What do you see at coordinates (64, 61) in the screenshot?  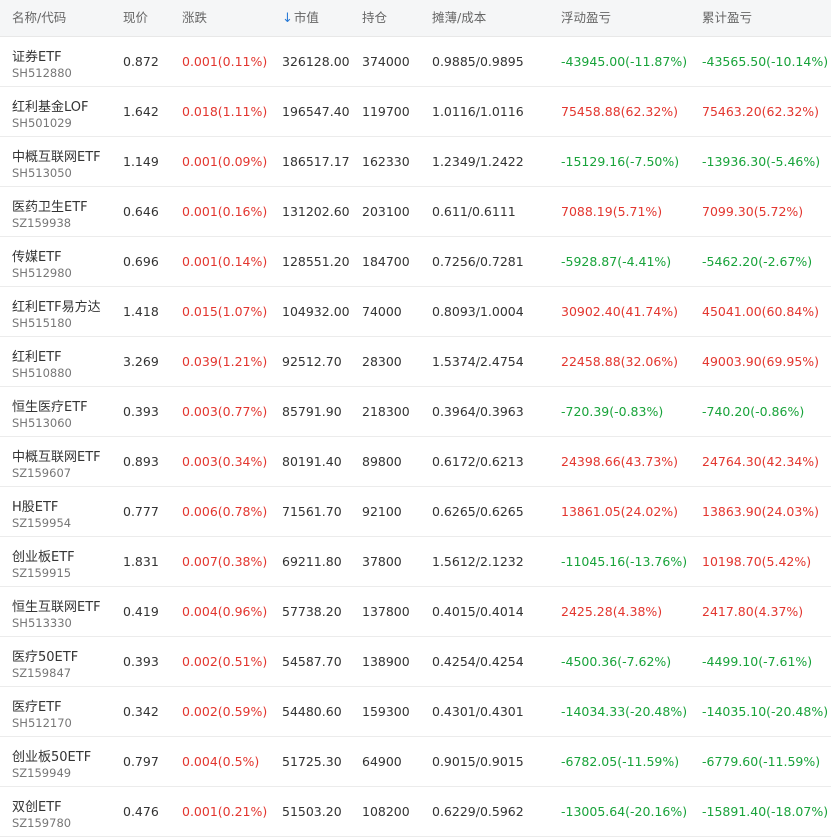 I see `name-code-cell: 证券ETF SH512880` at bounding box center [64, 61].